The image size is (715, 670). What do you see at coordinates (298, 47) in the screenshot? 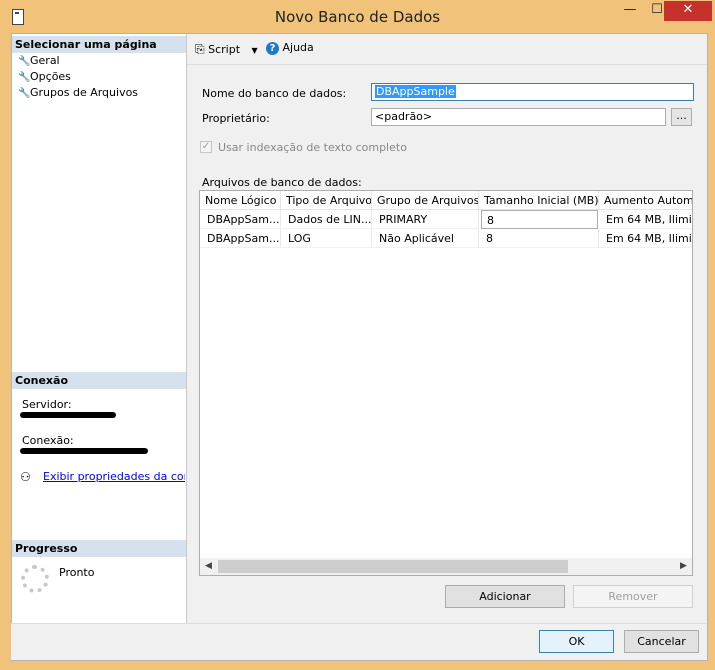
I see `help-label: Ajuda` at bounding box center [298, 47].